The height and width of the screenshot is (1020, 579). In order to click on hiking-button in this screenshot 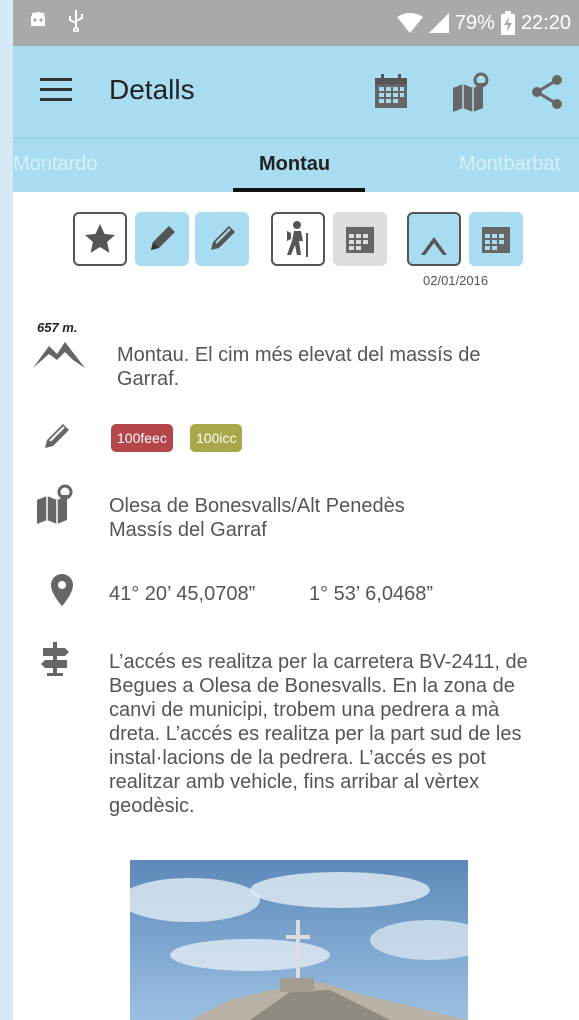, I will do `click(298, 239)`.